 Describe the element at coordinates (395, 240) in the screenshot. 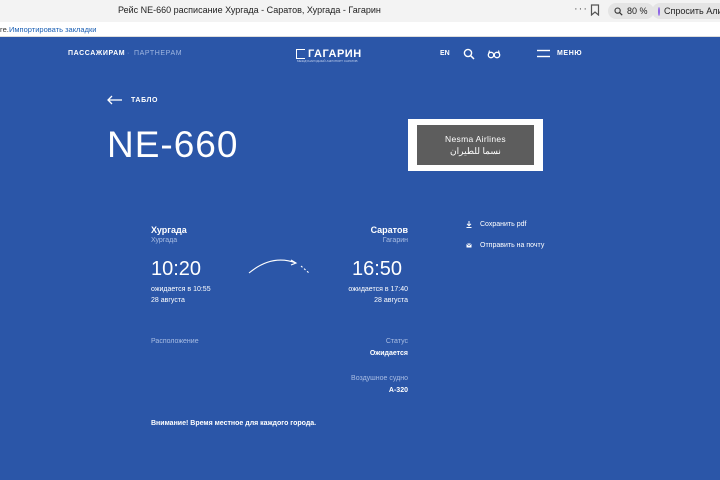

I see `arrival-airport: Гагарин` at that location.